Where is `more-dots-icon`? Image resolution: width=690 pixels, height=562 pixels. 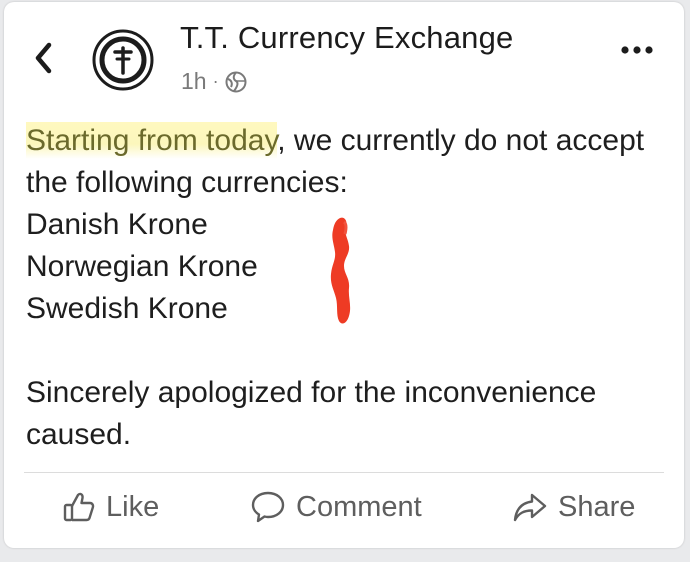 more-dots-icon is located at coordinates (637, 50).